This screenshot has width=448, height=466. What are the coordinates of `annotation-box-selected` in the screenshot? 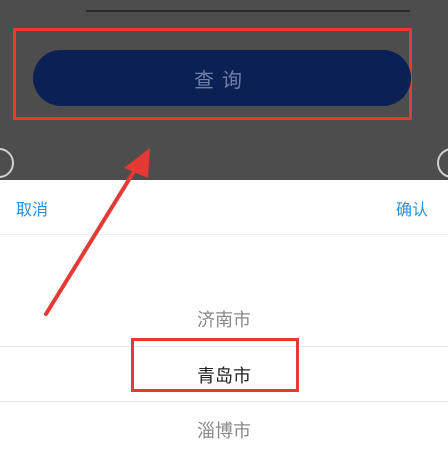 It's located at (215, 365).